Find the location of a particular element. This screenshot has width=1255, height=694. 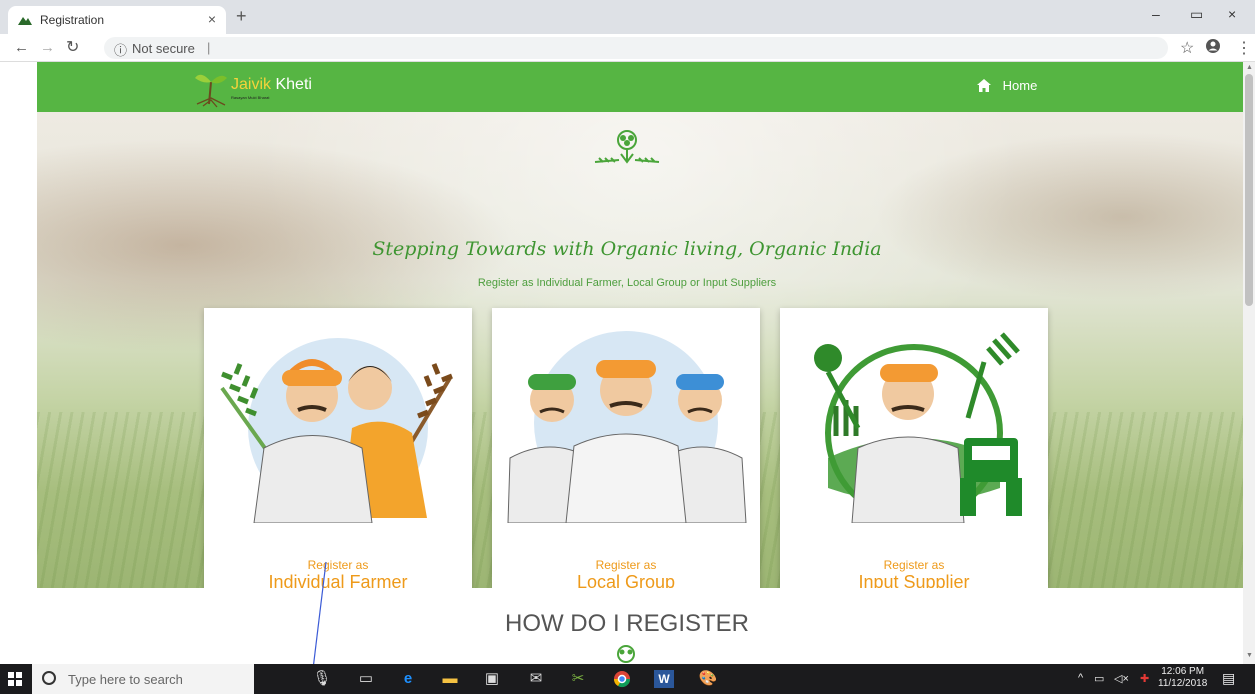

taskbar-search-box: Type here to search is located at coordinates (143, 679).